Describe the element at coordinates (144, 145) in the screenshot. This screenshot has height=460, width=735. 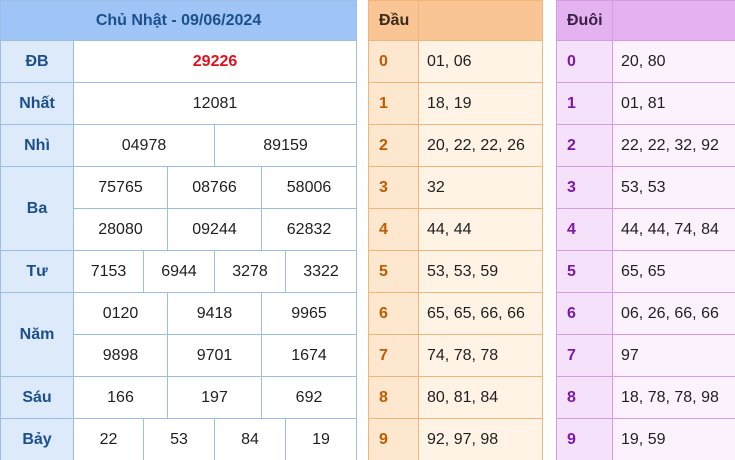
I see `prize-value: 04978` at that location.